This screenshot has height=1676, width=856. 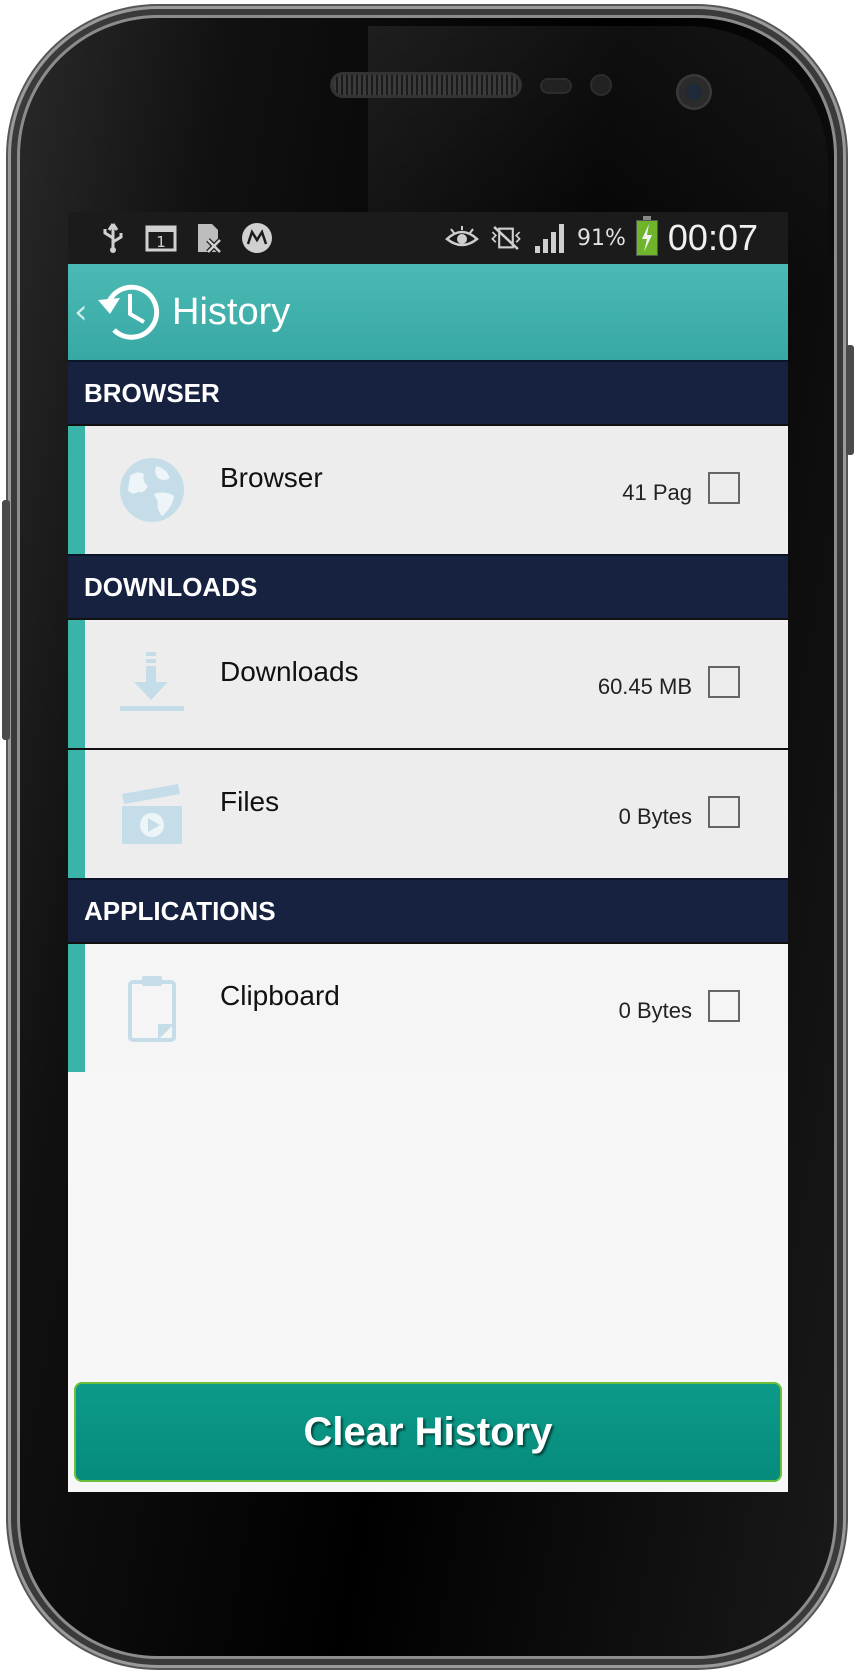 What do you see at coordinates (428, 1432) in the screenshot?
I see `clear-history-button: Clear History` at bounding box center [428, 1432].